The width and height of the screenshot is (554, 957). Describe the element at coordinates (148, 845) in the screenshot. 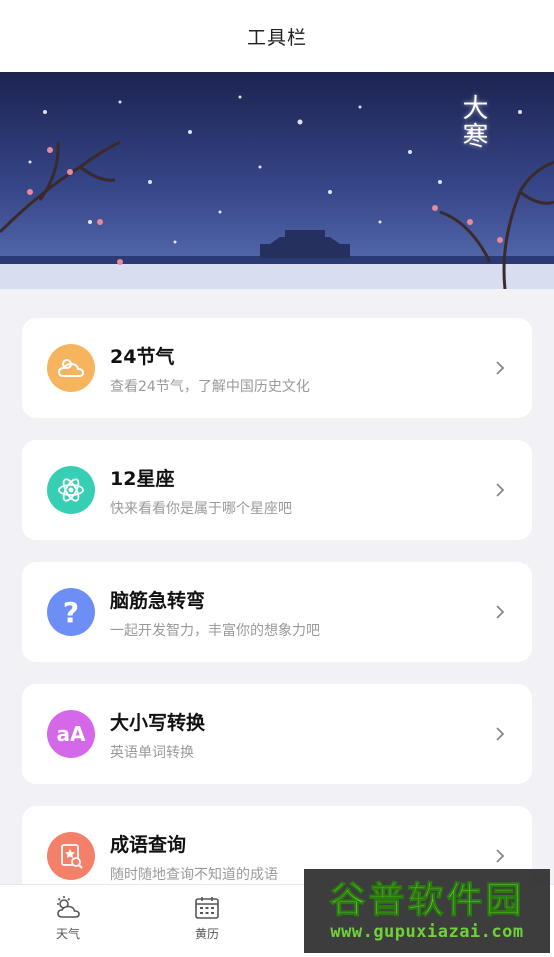

I see `card-title: 成语查询` at that location.